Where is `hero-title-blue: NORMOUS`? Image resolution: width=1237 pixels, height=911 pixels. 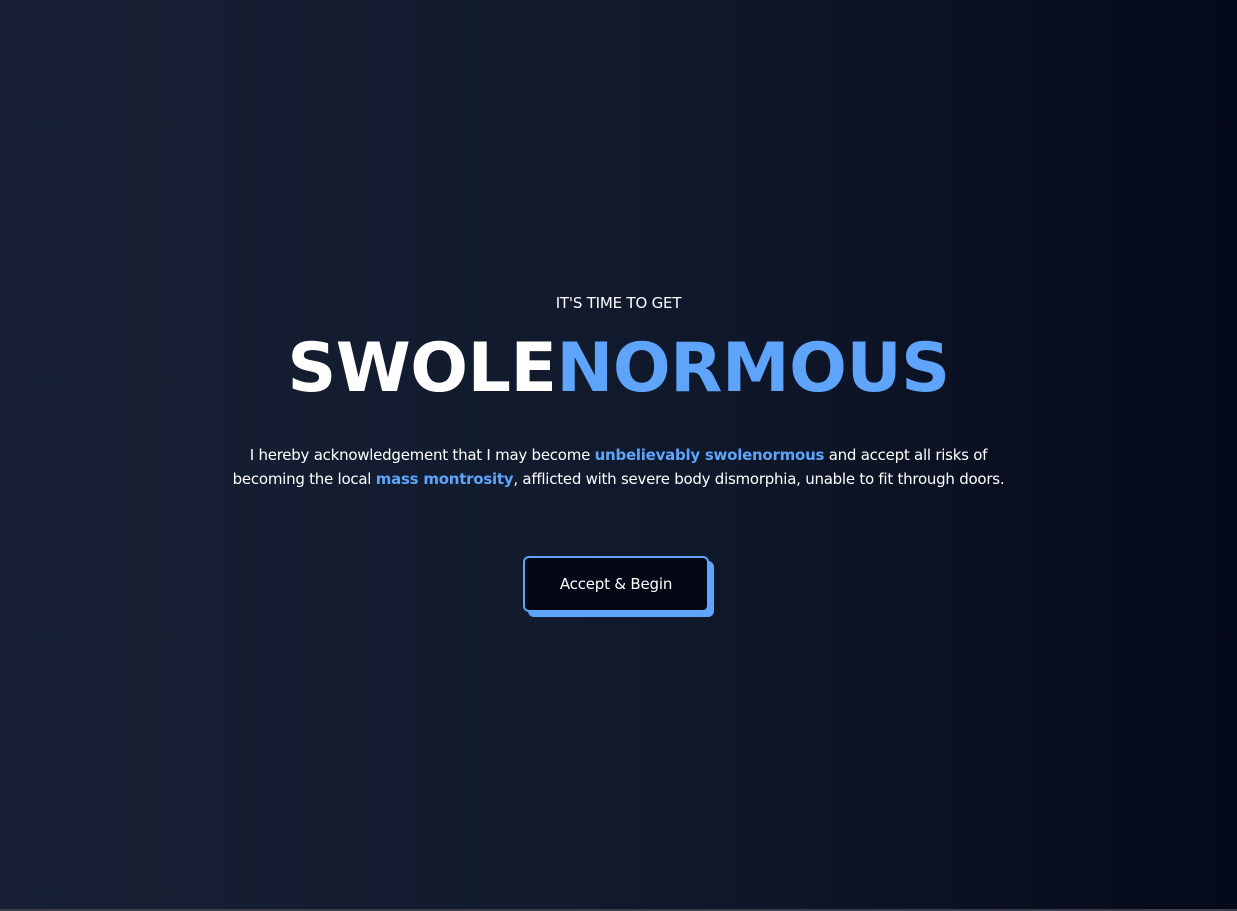
hero-title-blue: NORMOUS is located at coordinates (753, 368).